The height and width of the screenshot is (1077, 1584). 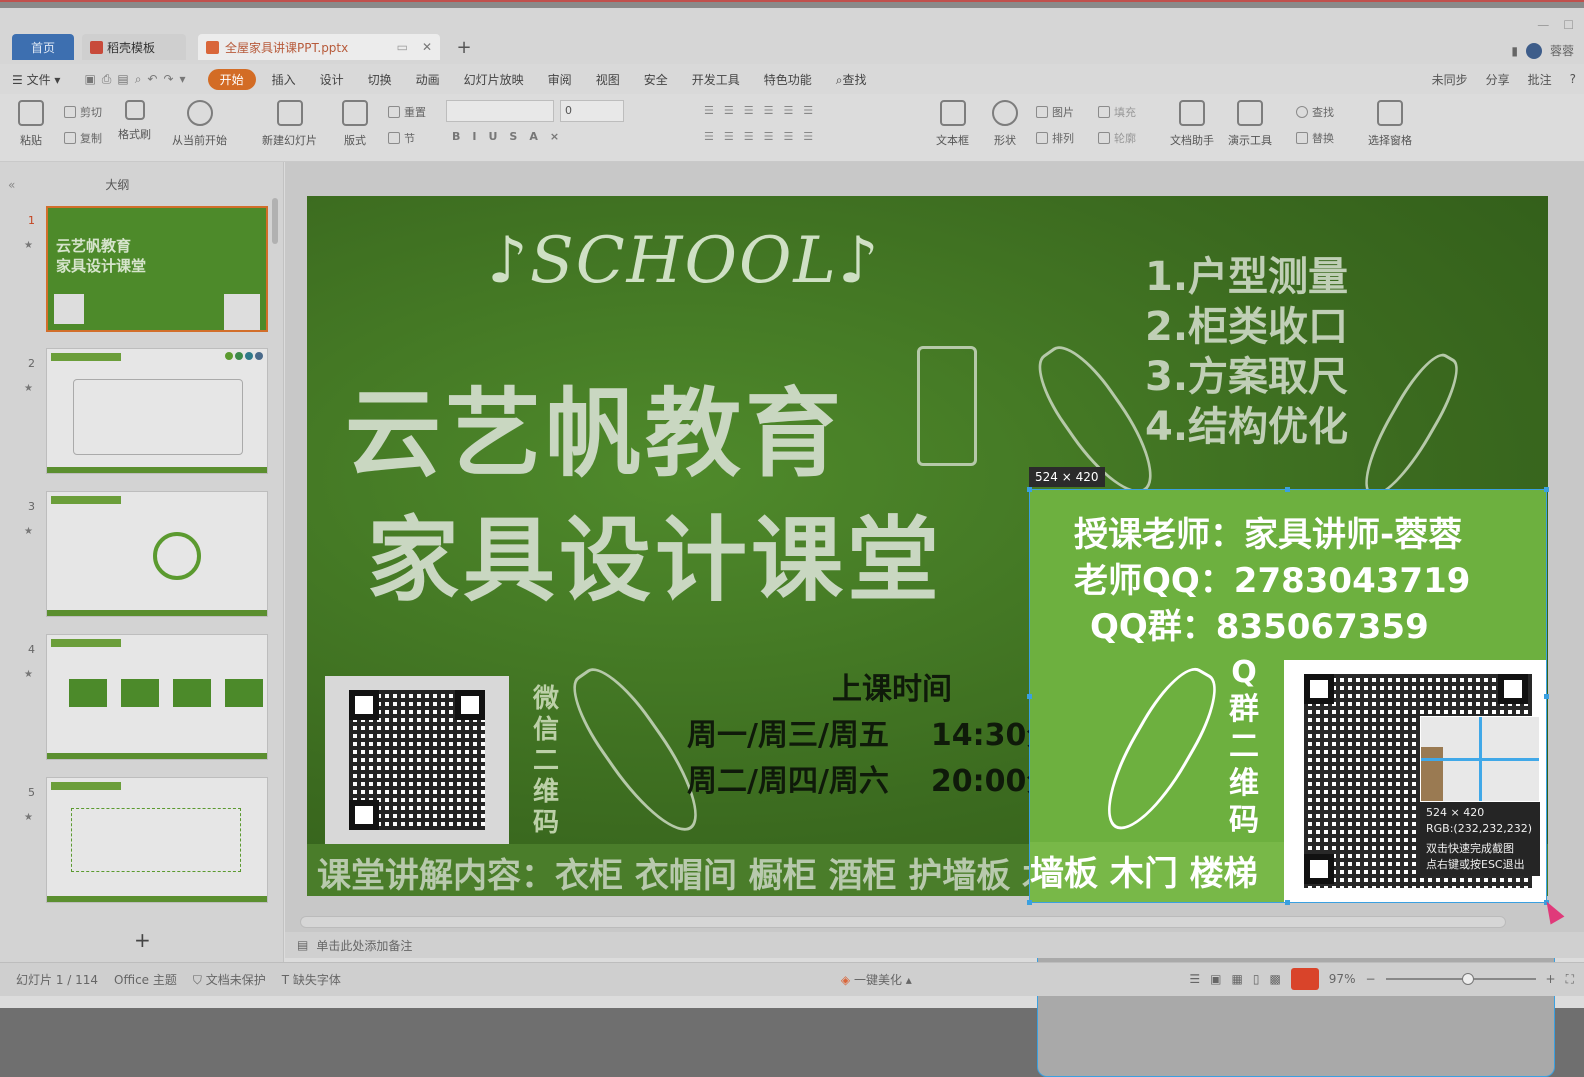 What do you see at coordinates (36, 79) in the screenshot?
I see `file-menu: ☰ 文件 ▾` at bounding box center [36, 79].